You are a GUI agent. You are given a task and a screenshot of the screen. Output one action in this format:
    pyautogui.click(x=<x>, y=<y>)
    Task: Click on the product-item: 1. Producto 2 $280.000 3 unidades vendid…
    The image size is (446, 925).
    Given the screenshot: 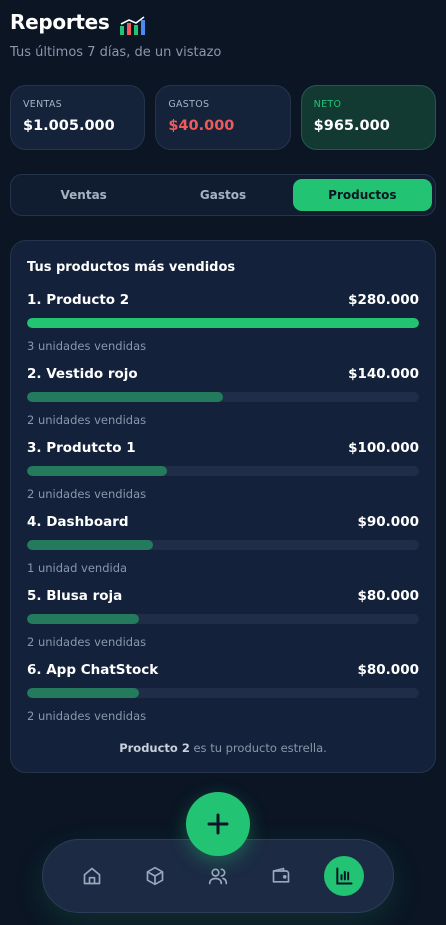 What is the action you would take?
    pyautogui.click(x=223, y=329)
    